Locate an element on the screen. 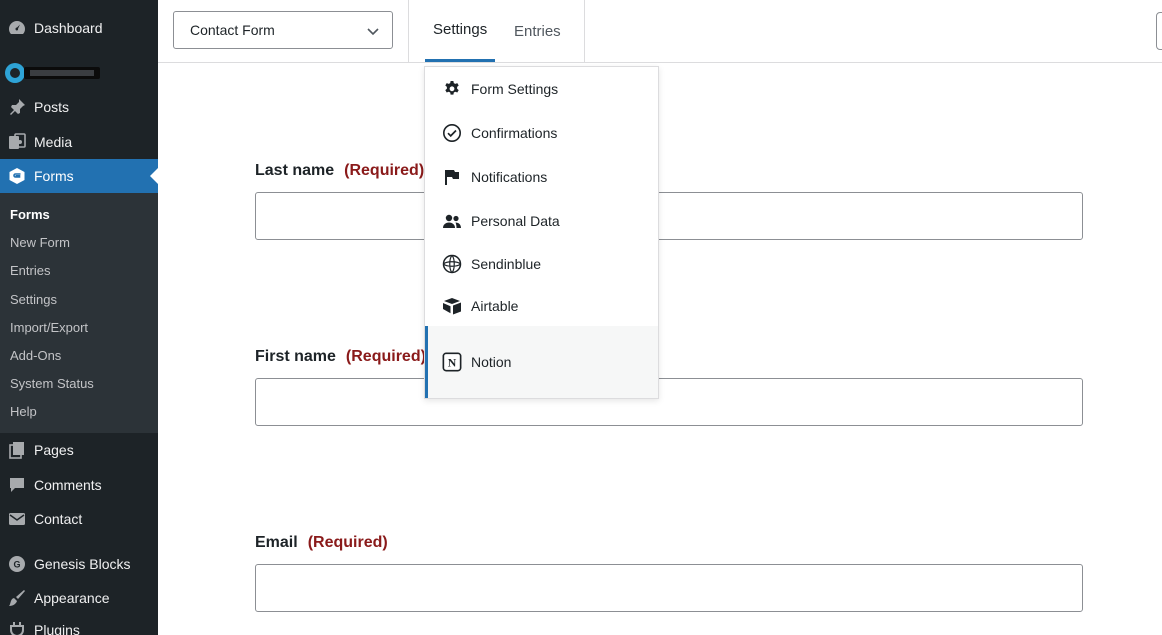 Image resolution: width=1162 pixels, height=635 pixels. pin-icon is located at coordinates (17, 107).